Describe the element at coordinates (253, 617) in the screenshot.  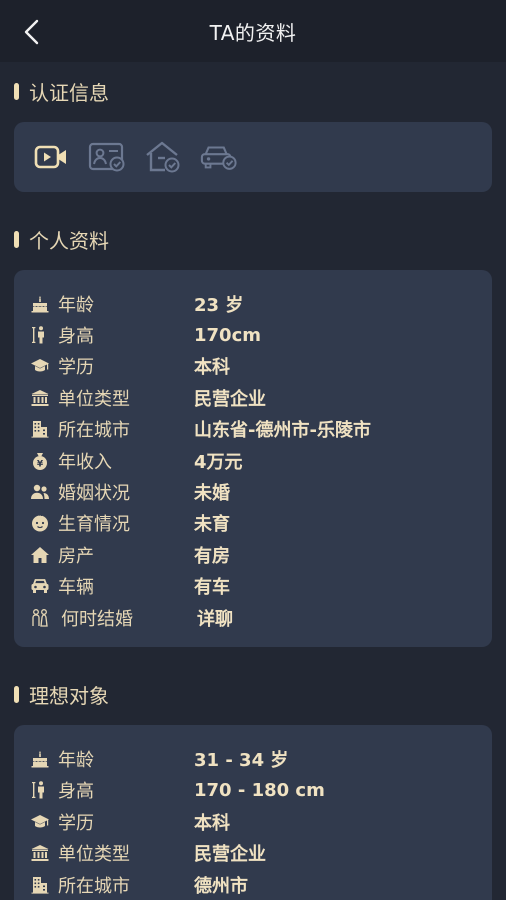
I see `row-marriage-plan: 何时结婚 详聊` at that location.